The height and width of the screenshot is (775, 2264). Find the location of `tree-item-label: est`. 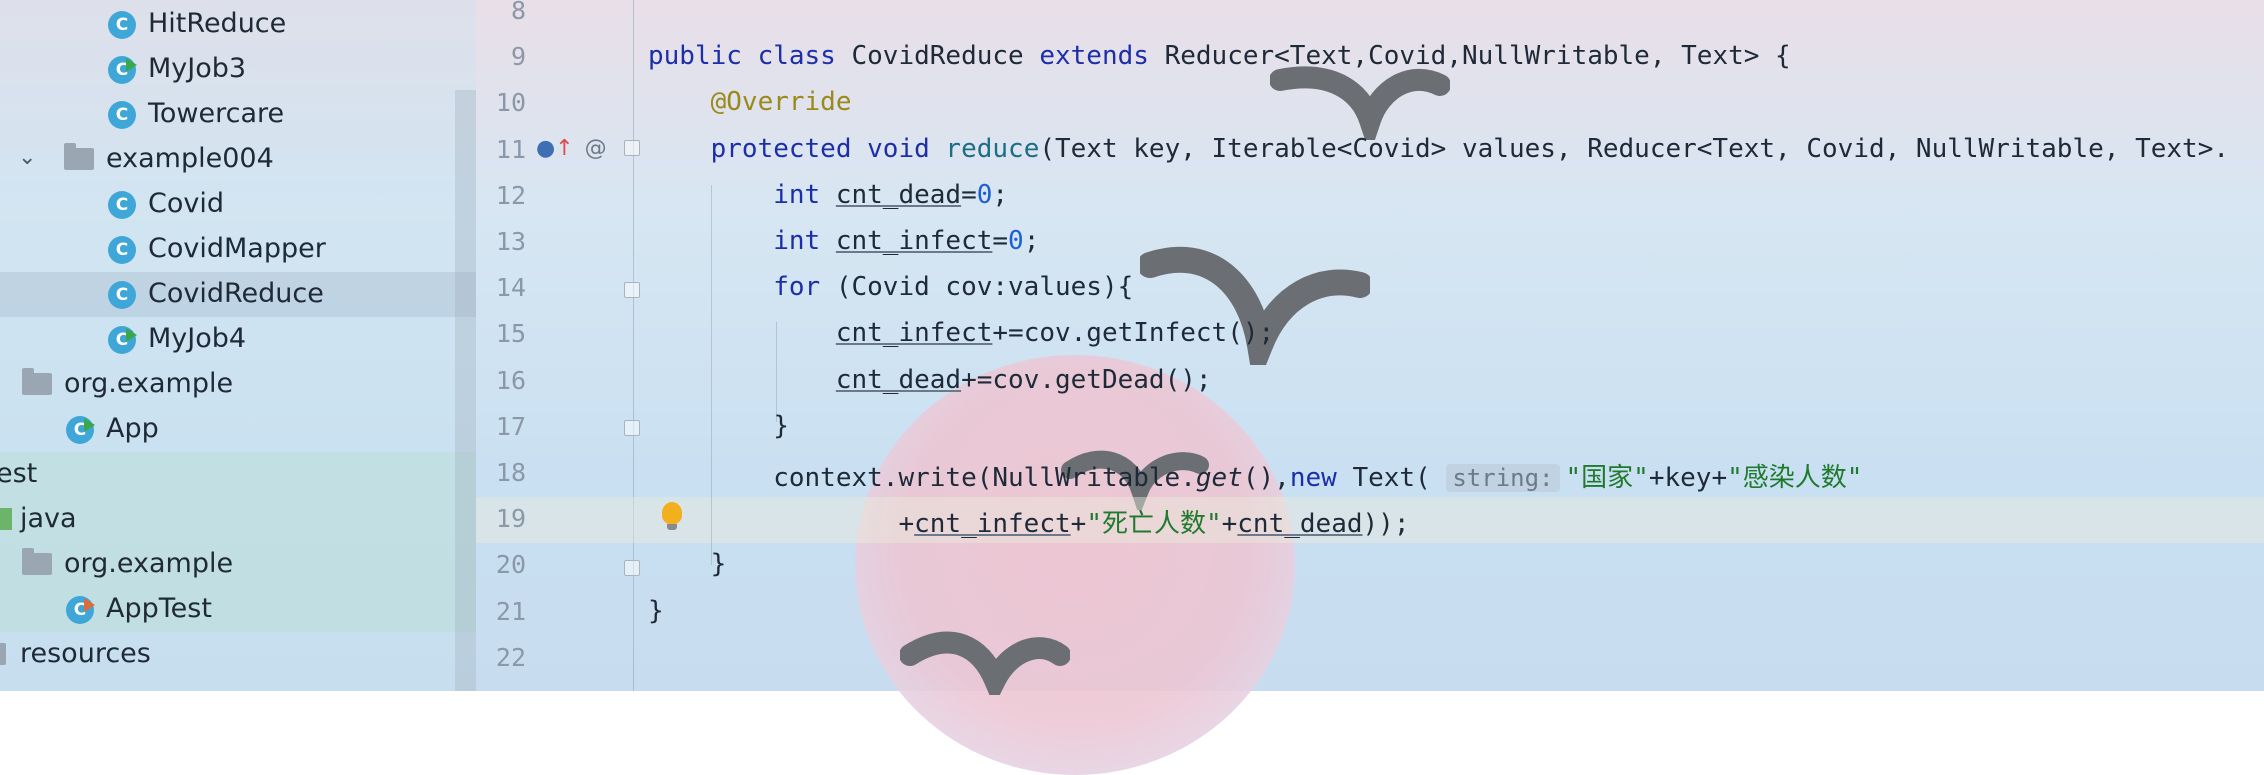

tree-item-label: est is located at coordinates (19, 473).